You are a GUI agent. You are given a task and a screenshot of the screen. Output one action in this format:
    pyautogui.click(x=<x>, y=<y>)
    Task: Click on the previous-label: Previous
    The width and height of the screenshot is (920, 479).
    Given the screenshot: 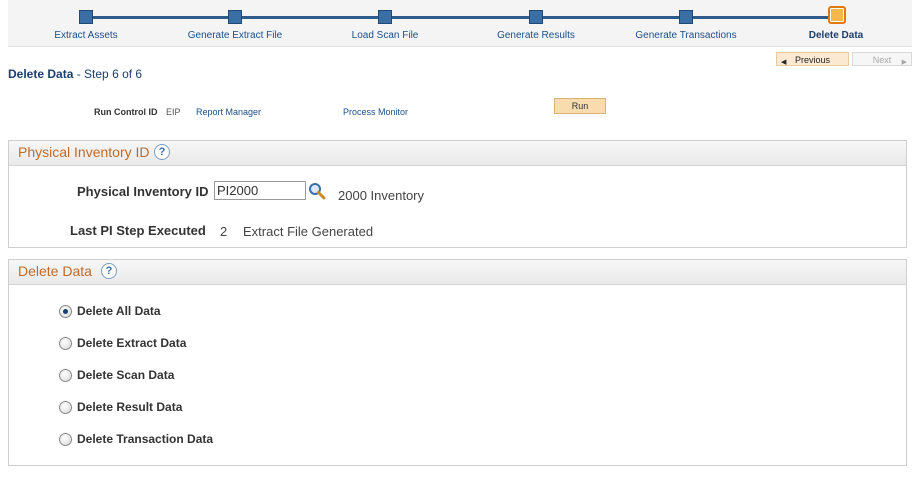 What is the action you would take?
    pyautogui.click(x=812, y=60)
    